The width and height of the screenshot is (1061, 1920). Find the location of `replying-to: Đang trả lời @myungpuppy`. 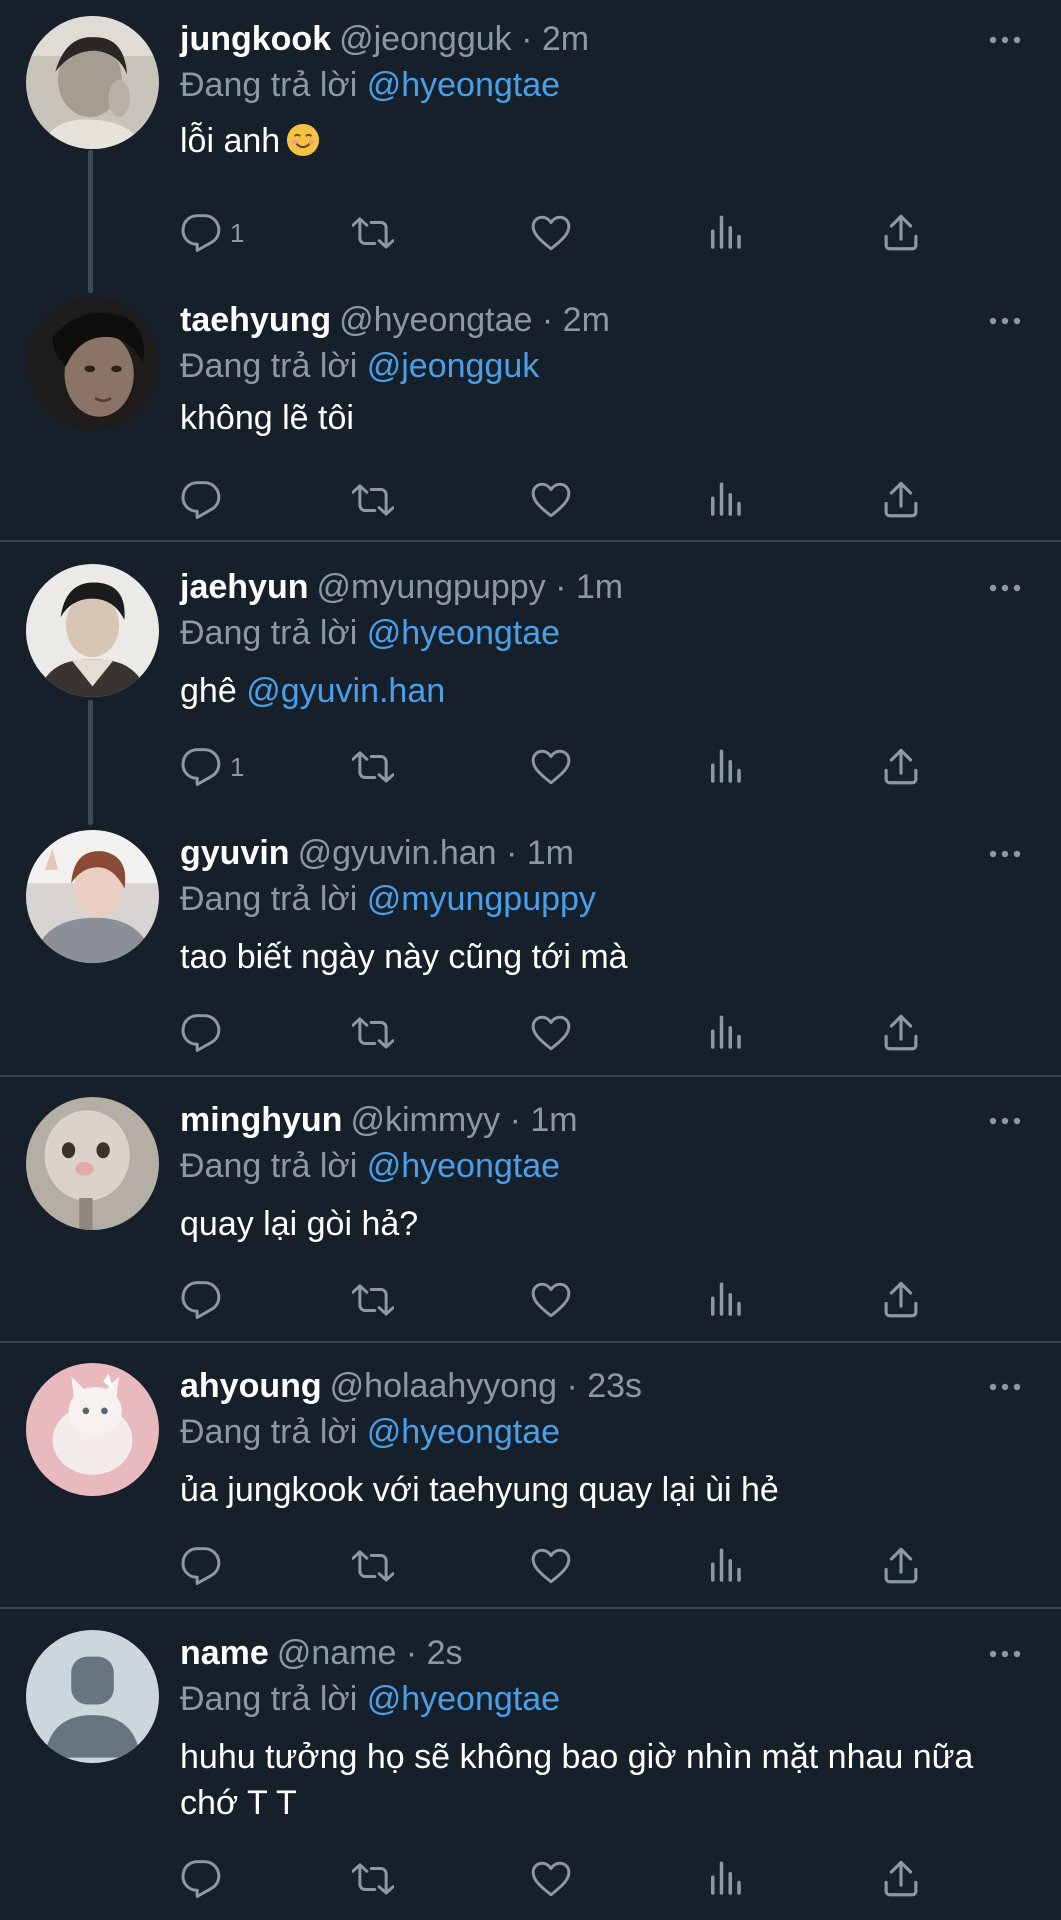

replying-to: Đang trả lời @myungpuppy is located at coordinates (388, 899).